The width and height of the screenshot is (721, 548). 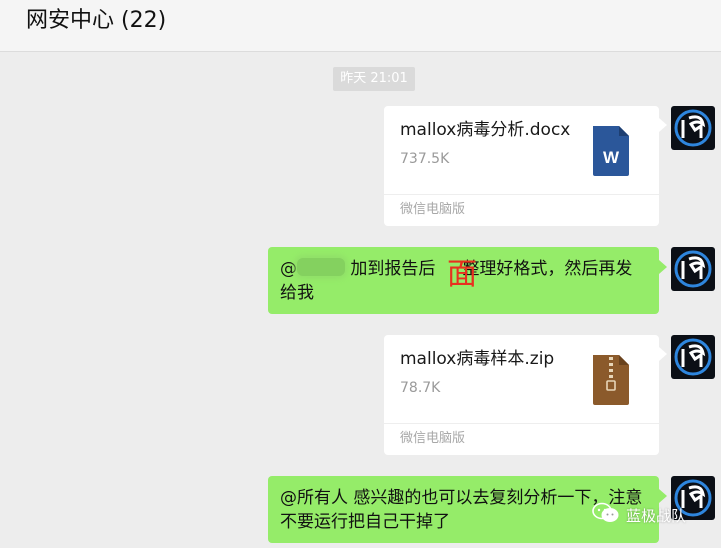 What do you see at coordinates (461, 510) in the screenshot?
I see `message-text: @所有人 感兴趣的也可以去复刻分析一下，注意不要运行把自己干掉了` at bounding box center [461, 510].